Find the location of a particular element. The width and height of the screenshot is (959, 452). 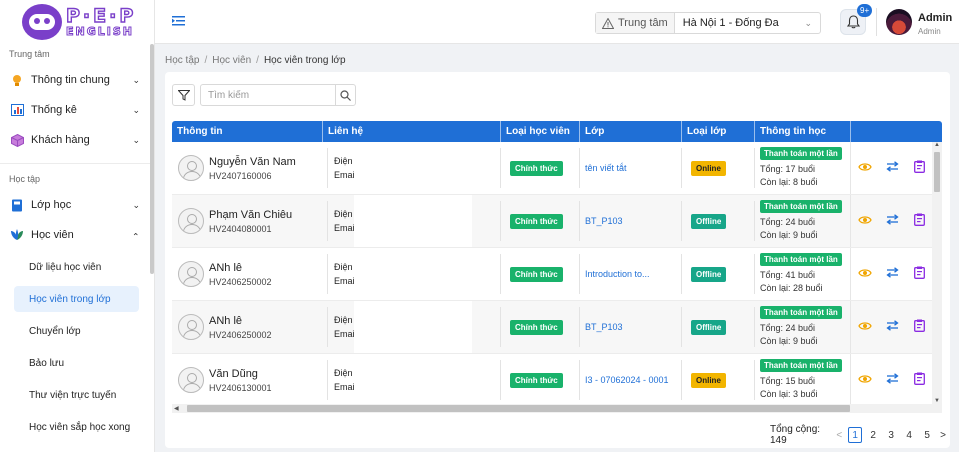

class-link: I3 - 07062024 - 0001 is located at coordinates (627, 380).